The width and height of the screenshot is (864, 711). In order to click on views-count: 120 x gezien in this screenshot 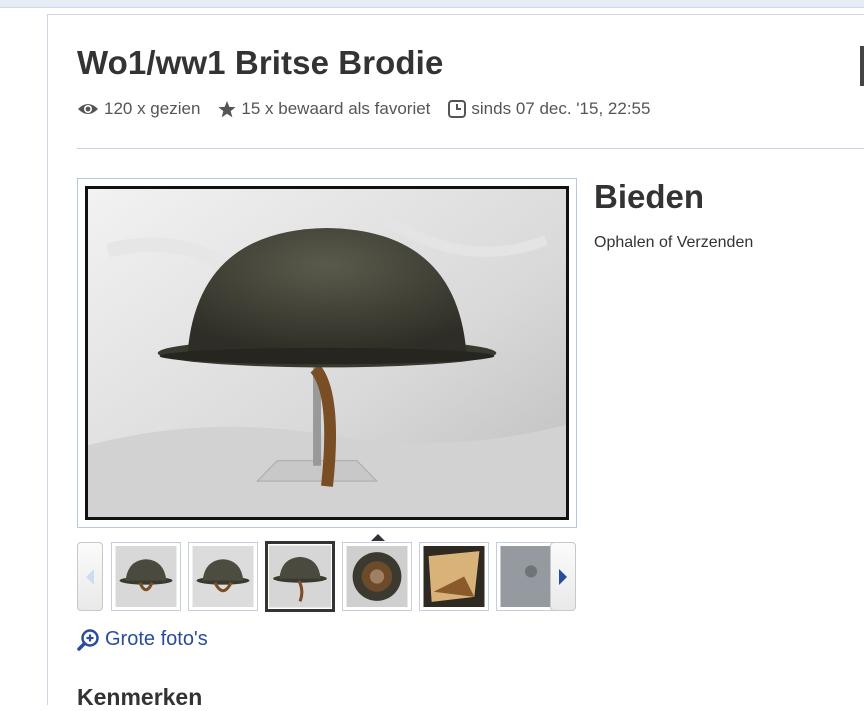, I will do `click(138, 109)`.